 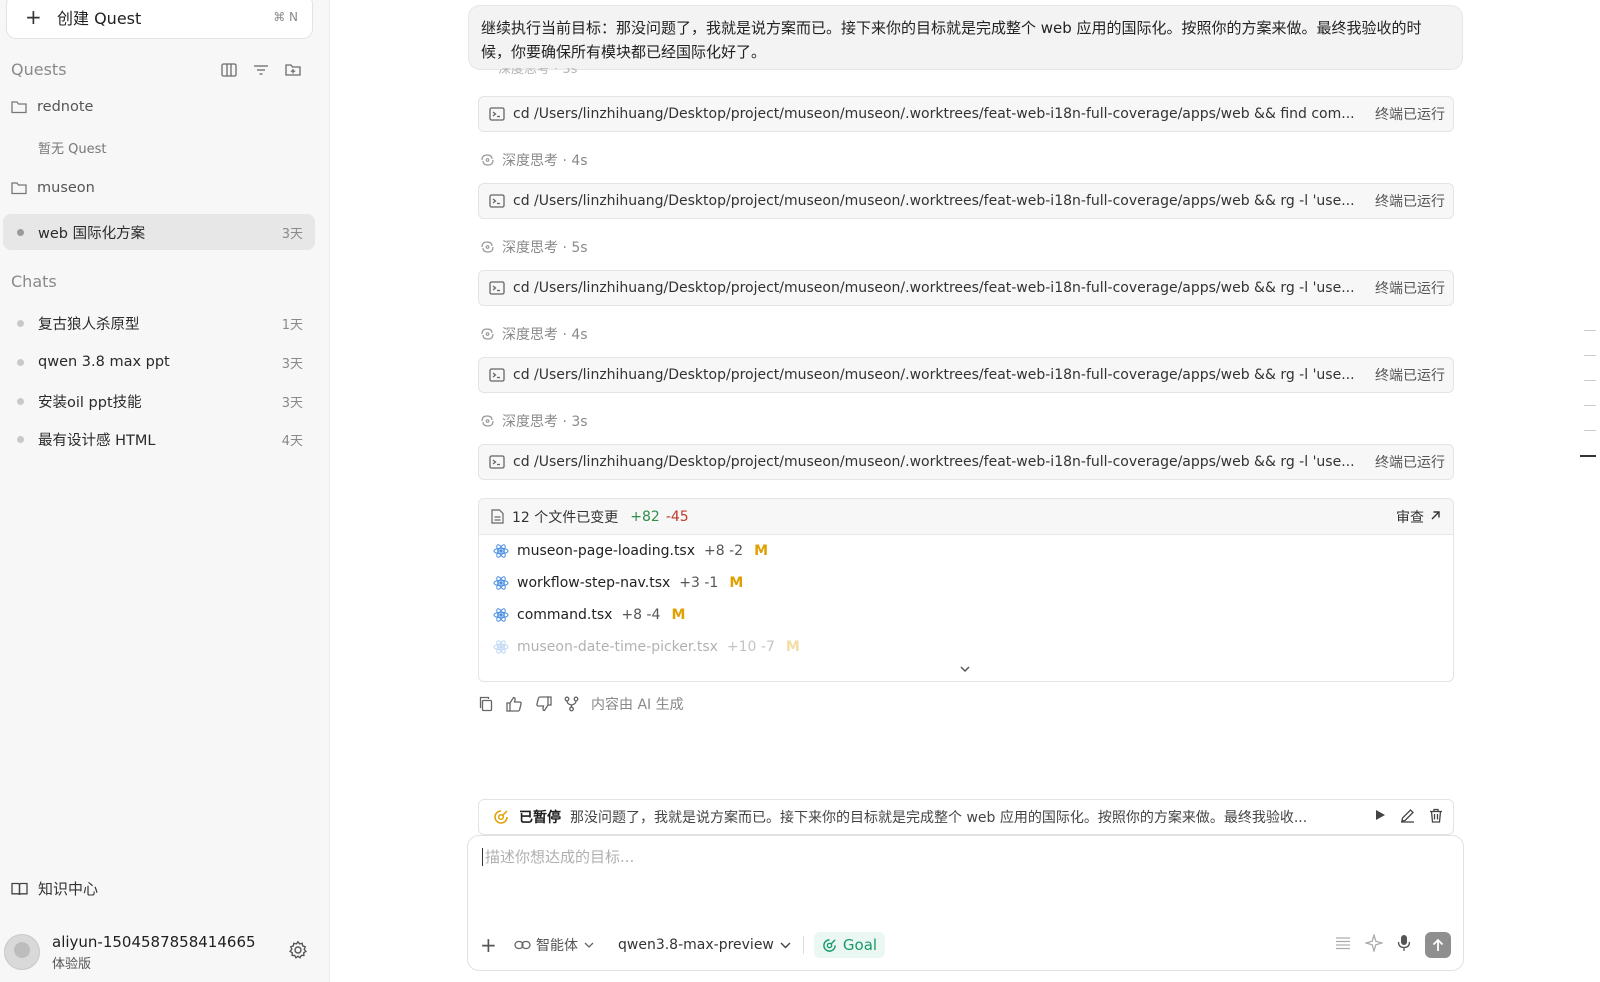 I want to click on deletions-count: -45, so click(x=677, y=516).